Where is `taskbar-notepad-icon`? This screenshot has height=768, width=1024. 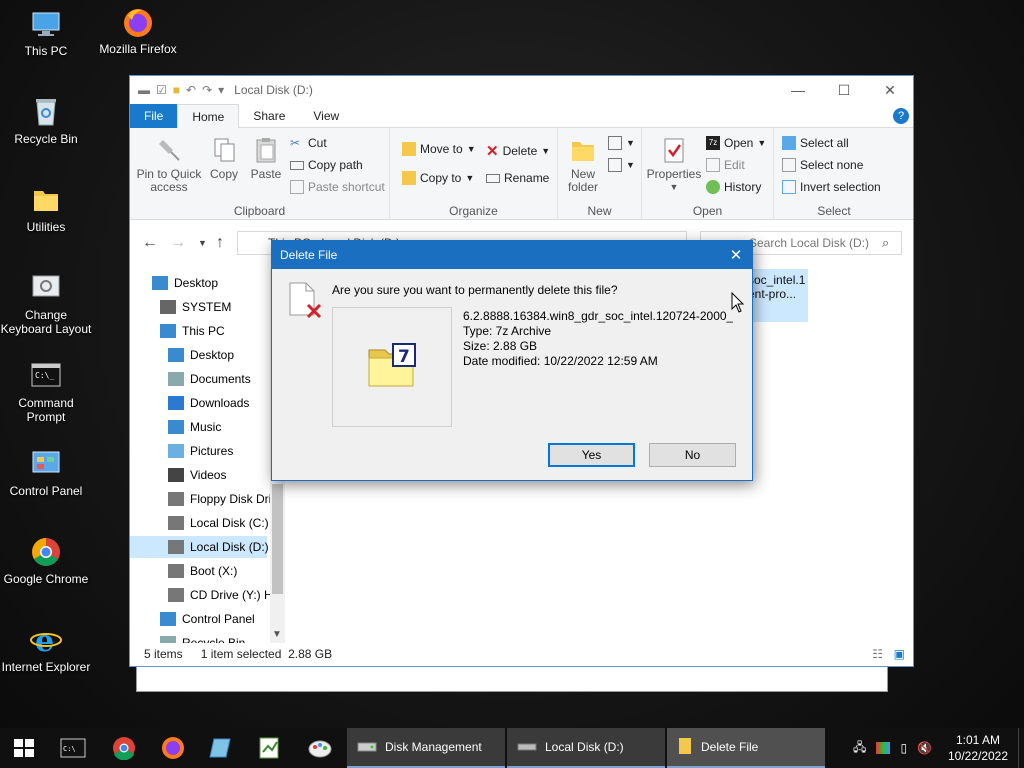 taskbar-notepad-icon is located at coordinates (221, 748).